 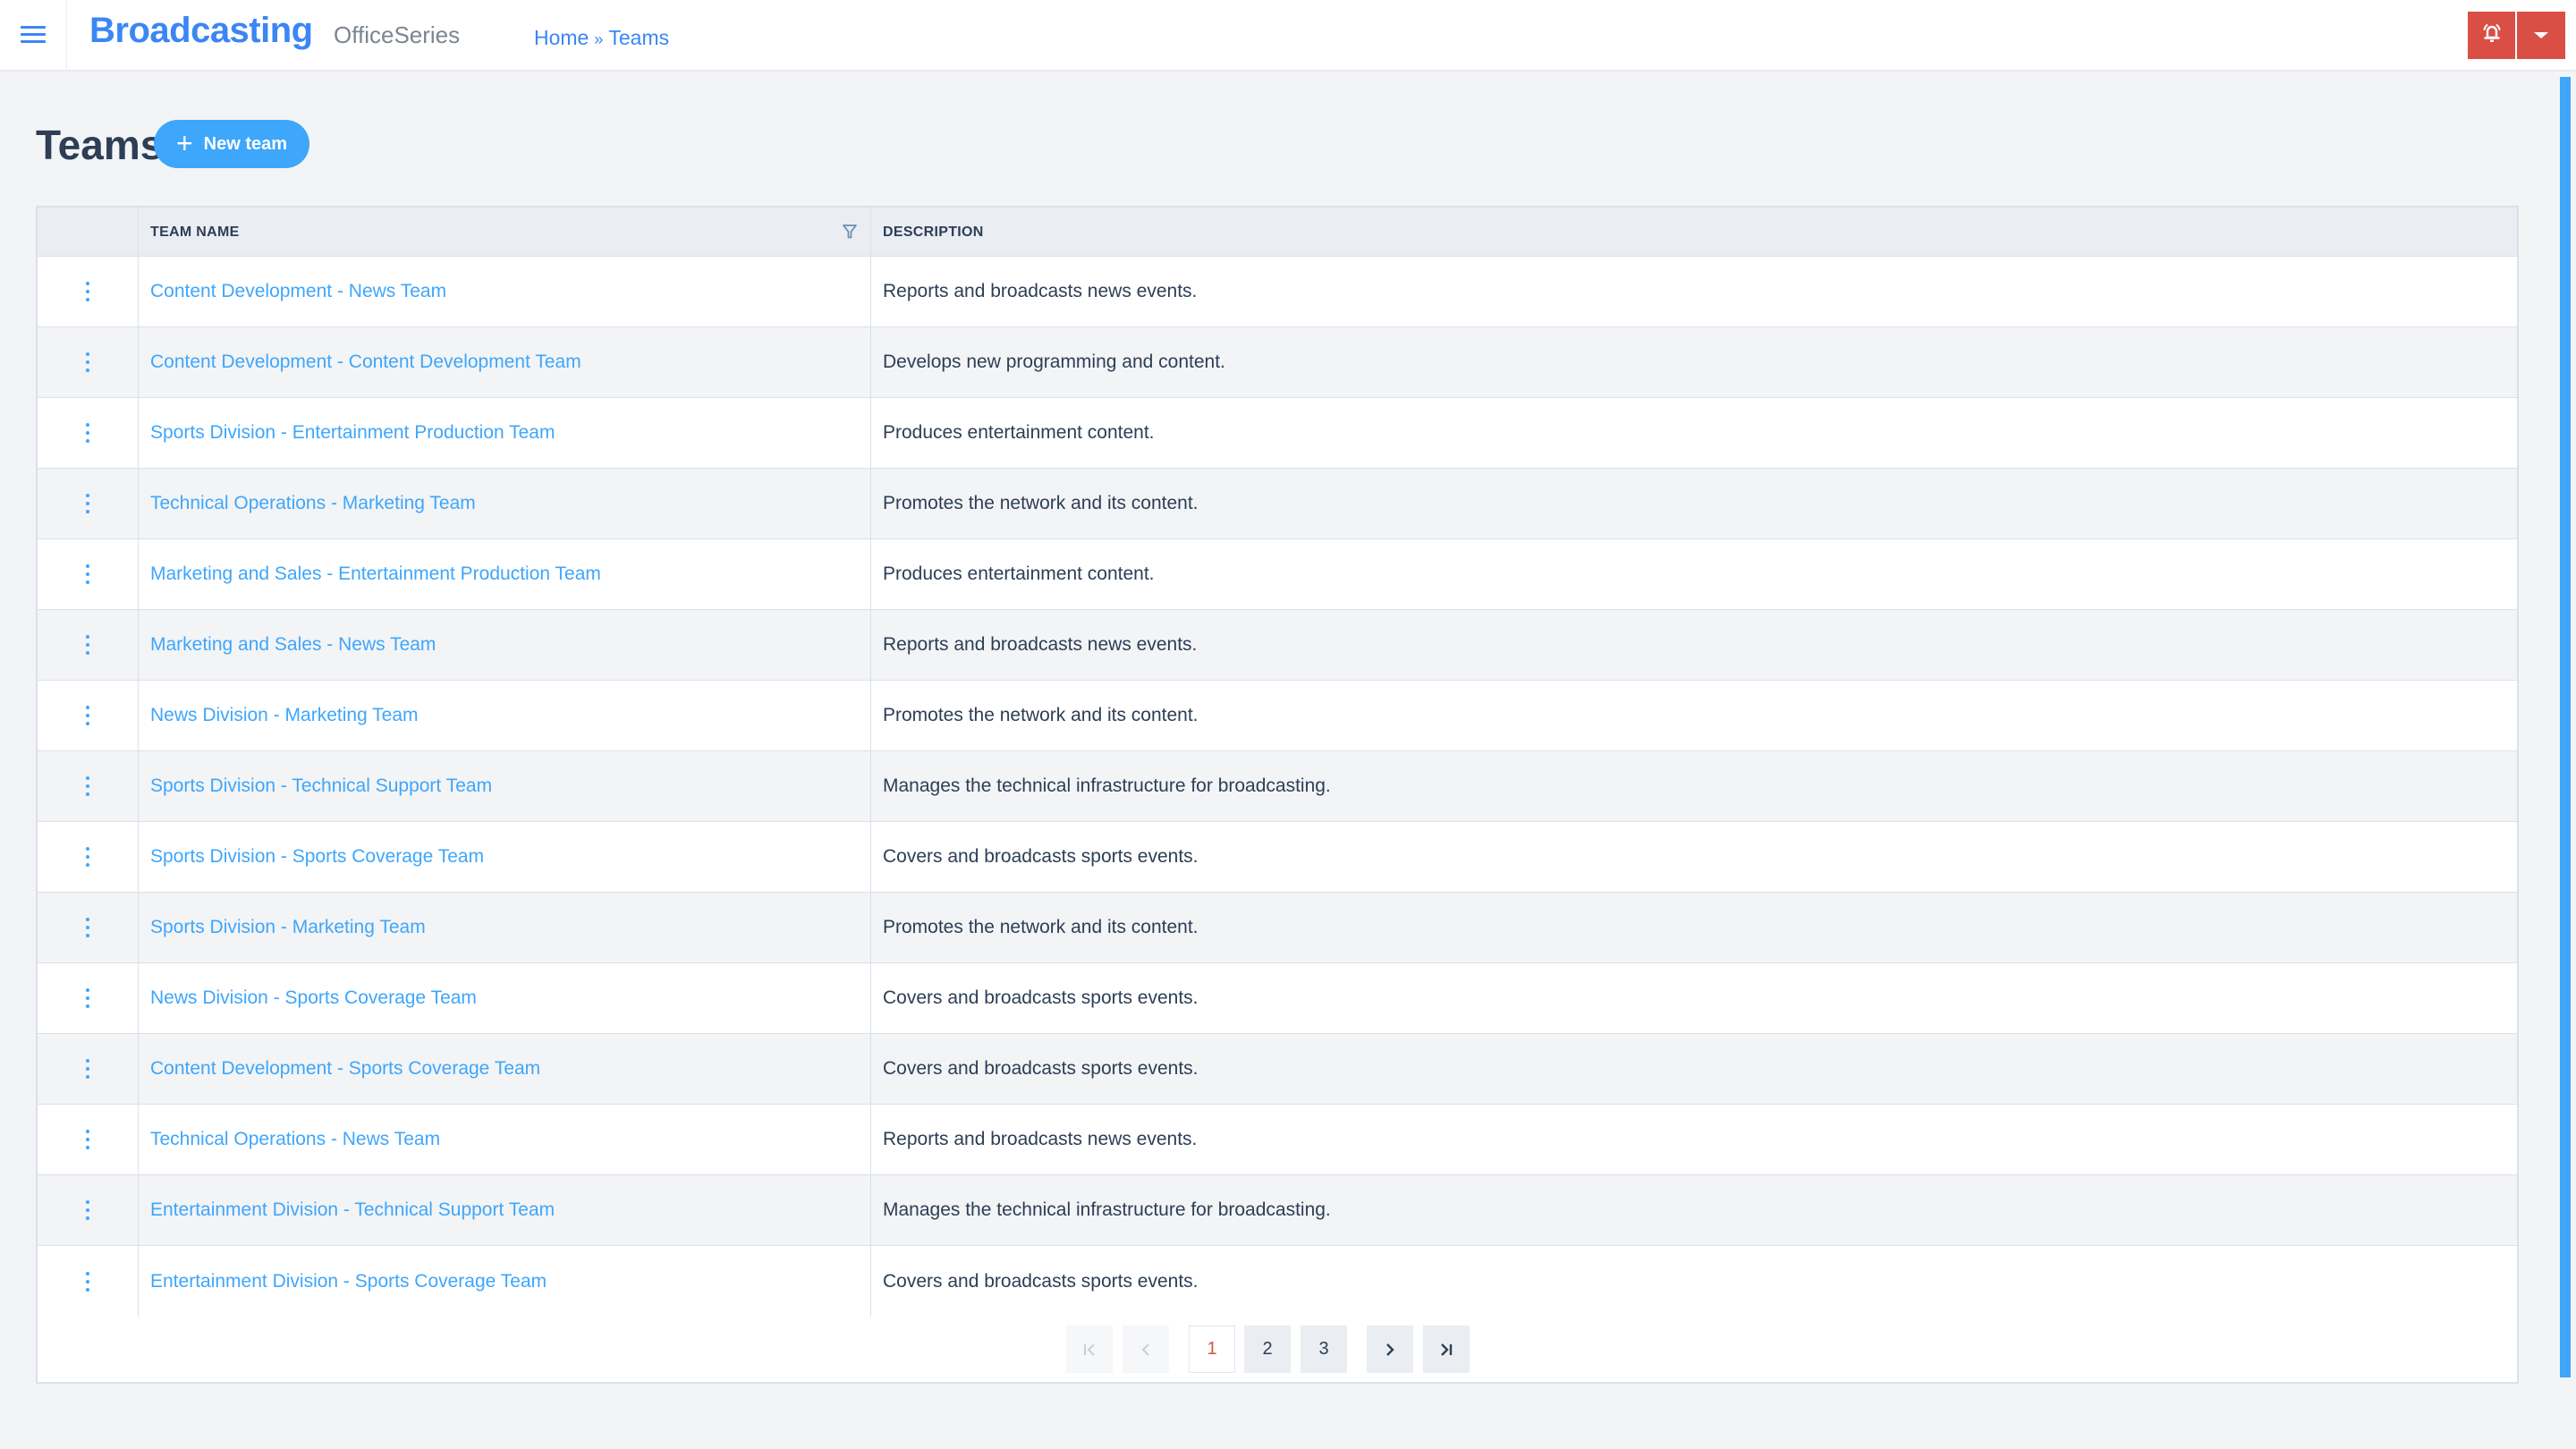 I want to click on chevron-right-icon, so click(x=1390, y=1349).